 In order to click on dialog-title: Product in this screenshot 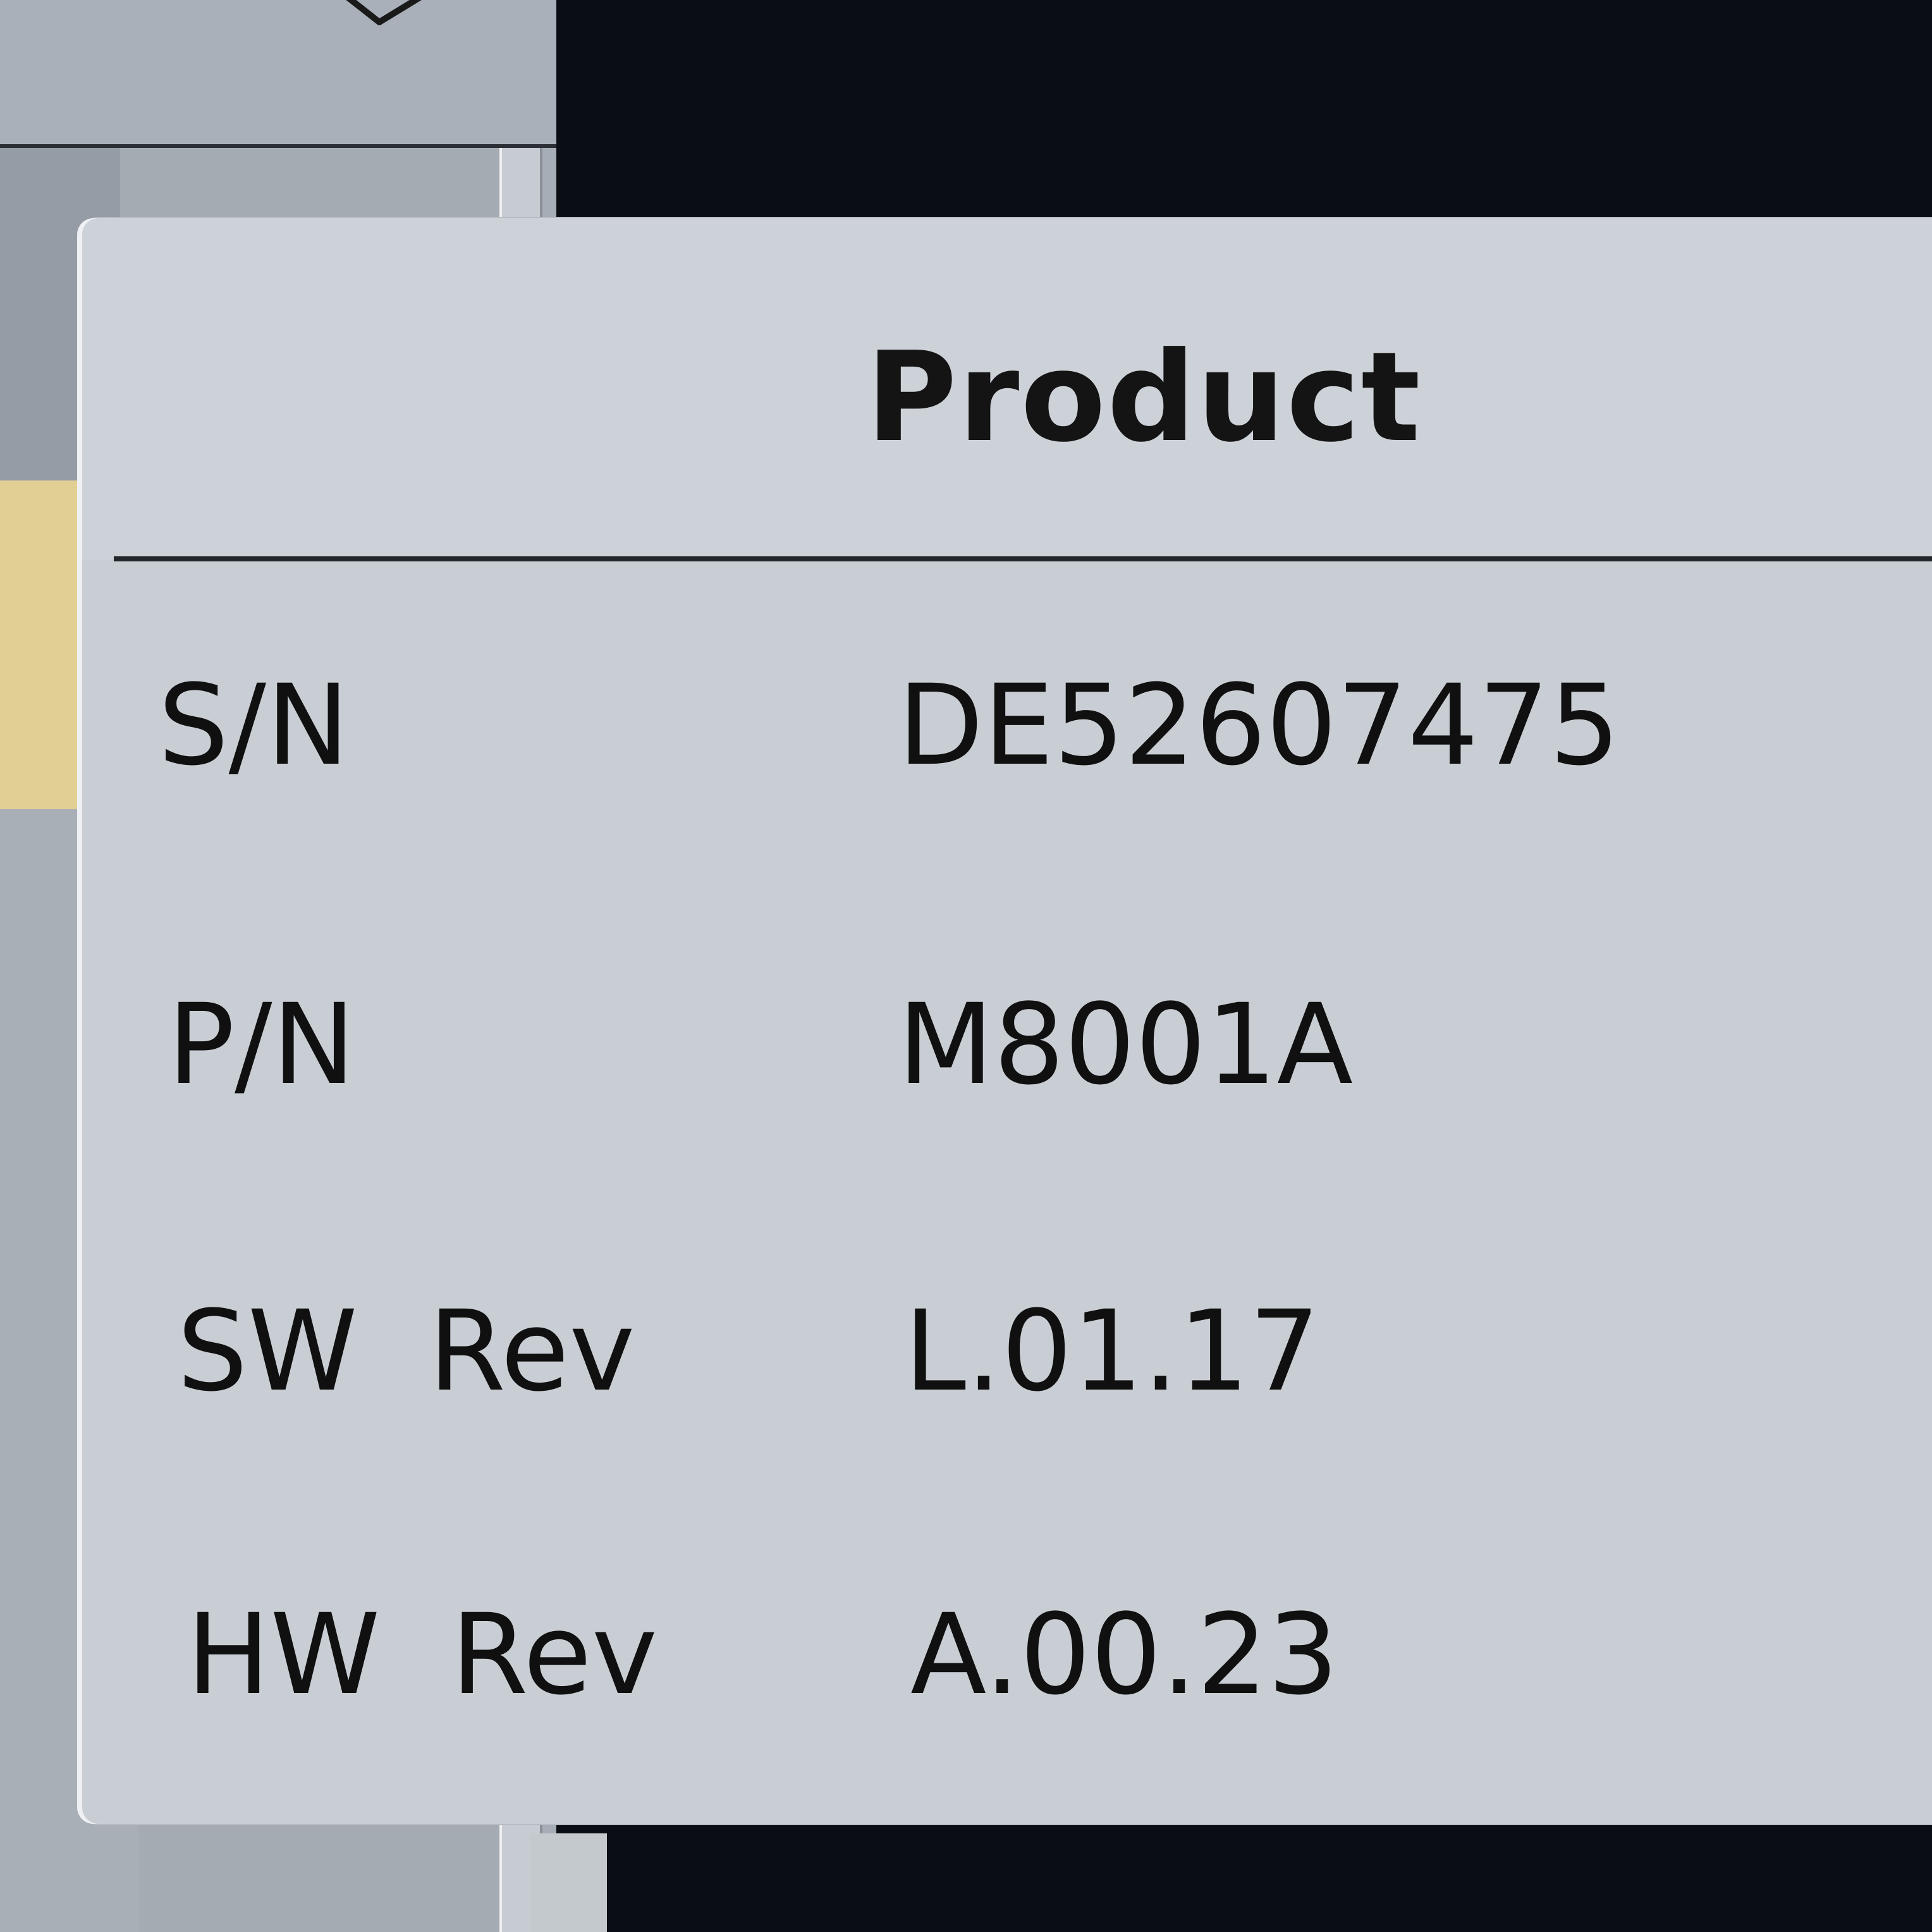, I will do `click(1144, 398)`.